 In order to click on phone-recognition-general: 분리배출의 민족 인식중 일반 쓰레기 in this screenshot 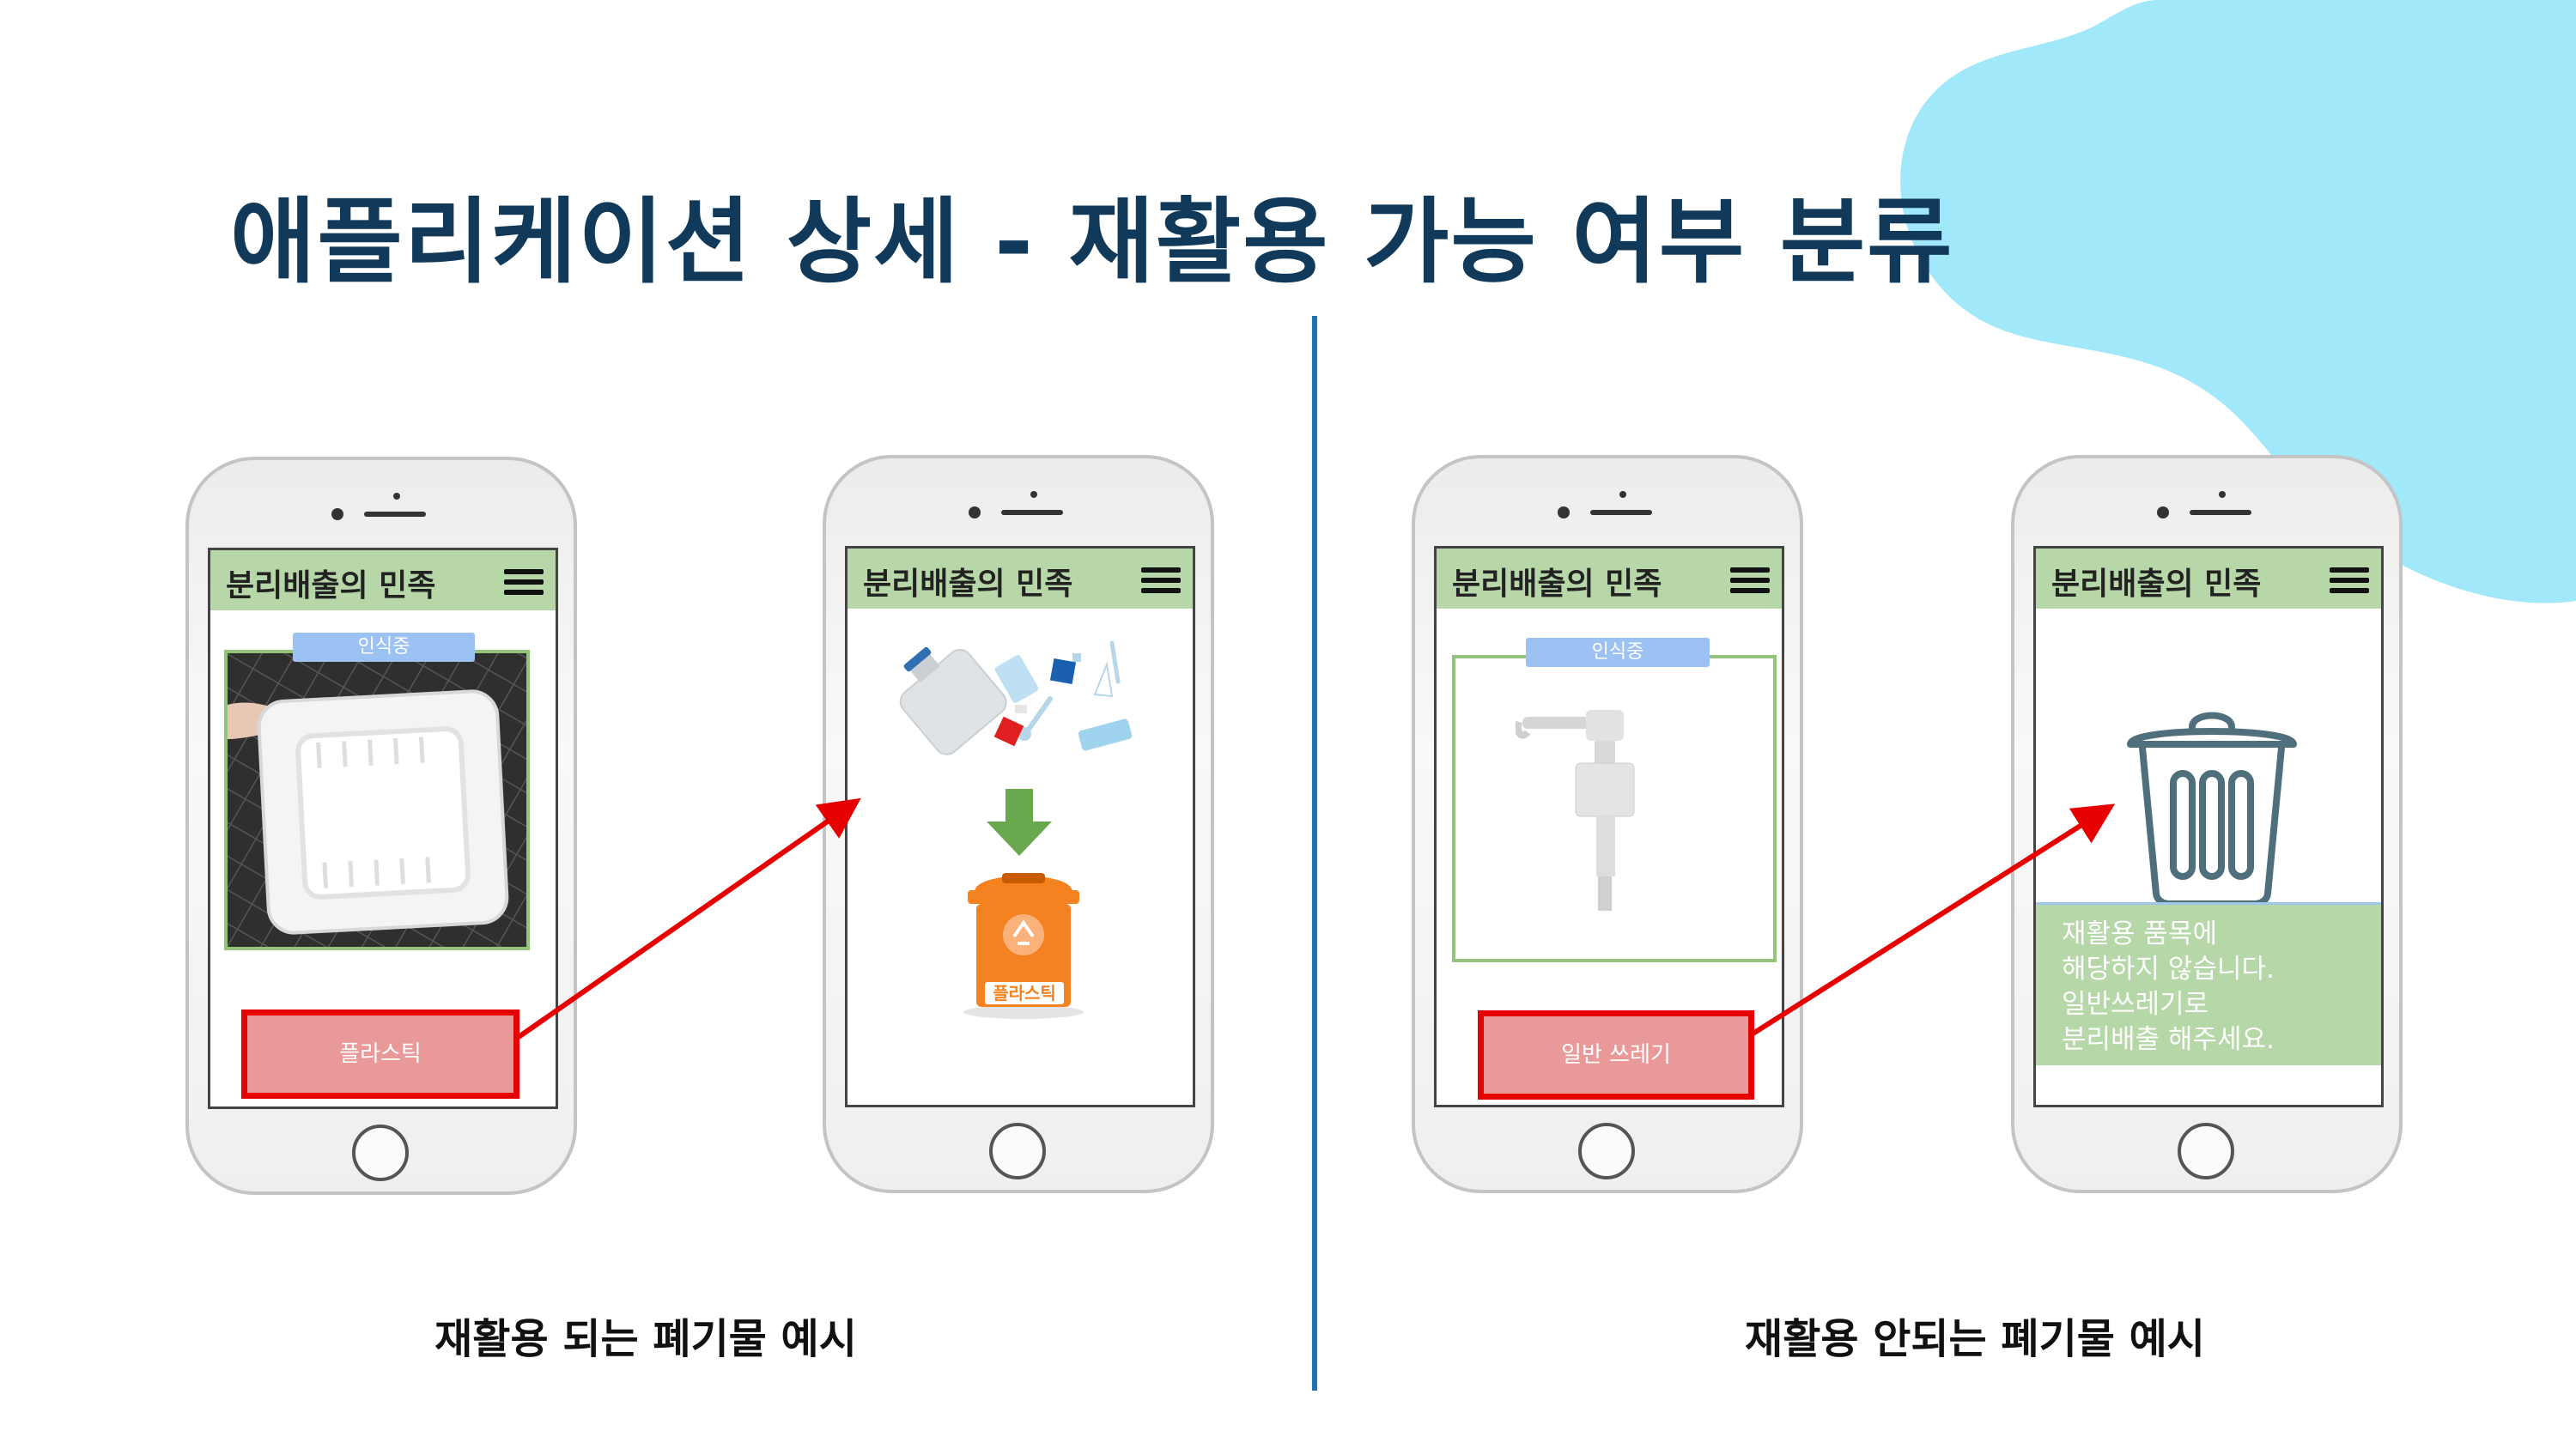, I will do `click(1608, 824)`.